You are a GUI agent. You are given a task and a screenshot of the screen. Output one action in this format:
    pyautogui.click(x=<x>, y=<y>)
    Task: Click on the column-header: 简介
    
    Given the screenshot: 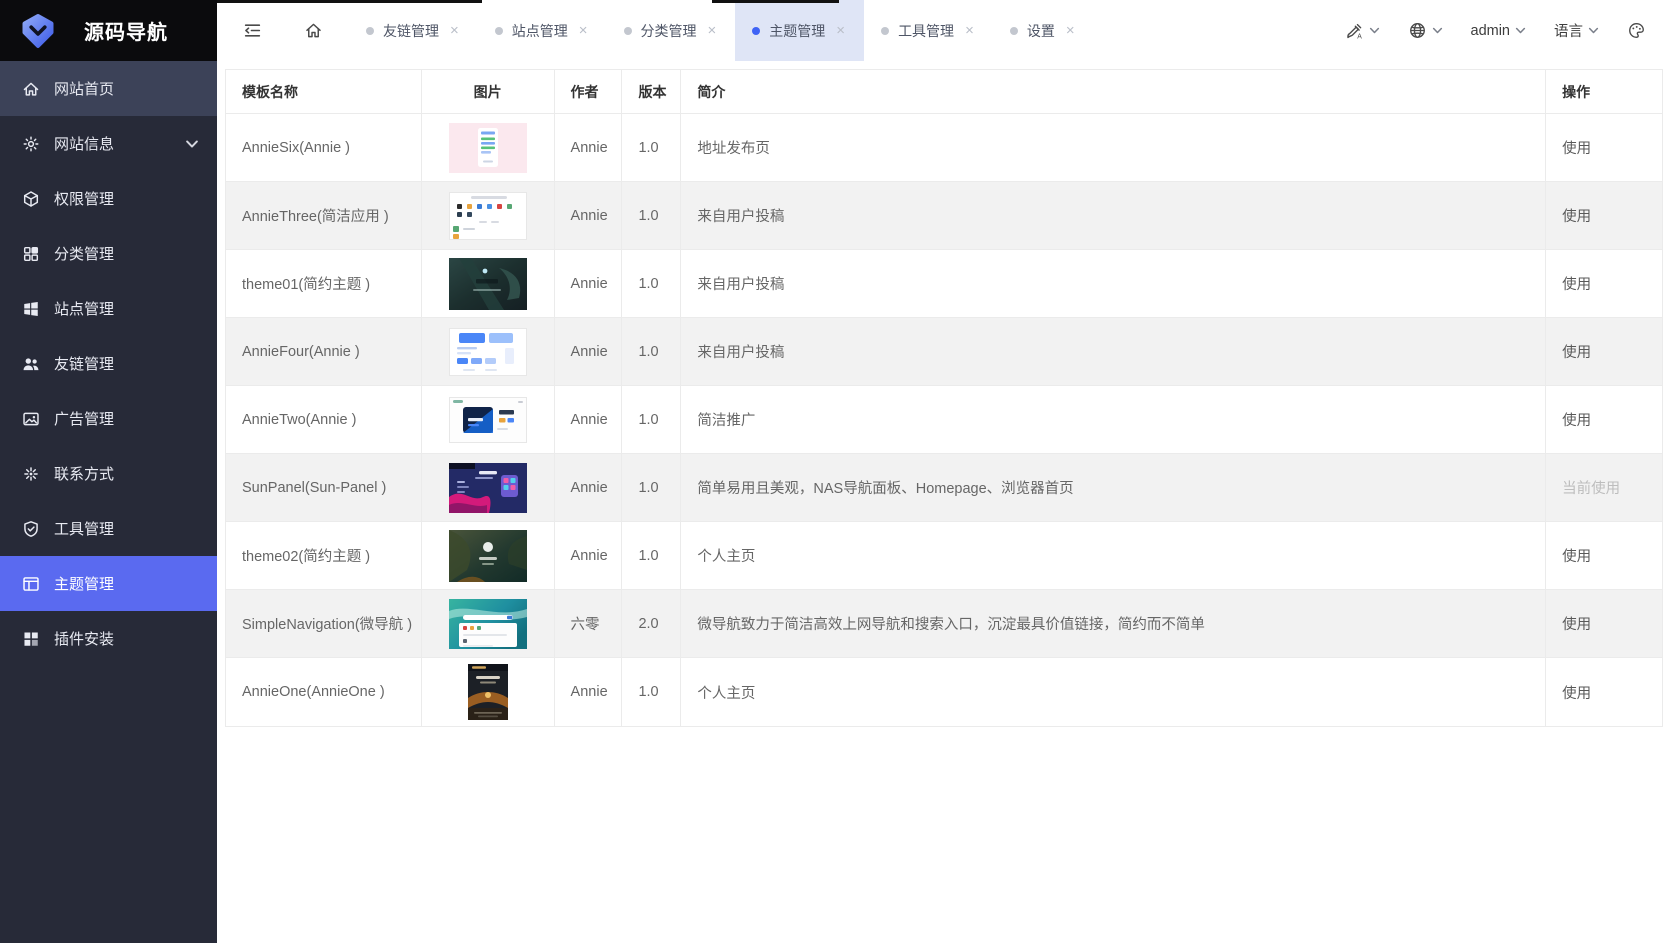 What is the action you would take?
    pyautogui.click(x=1114, y=92)
    